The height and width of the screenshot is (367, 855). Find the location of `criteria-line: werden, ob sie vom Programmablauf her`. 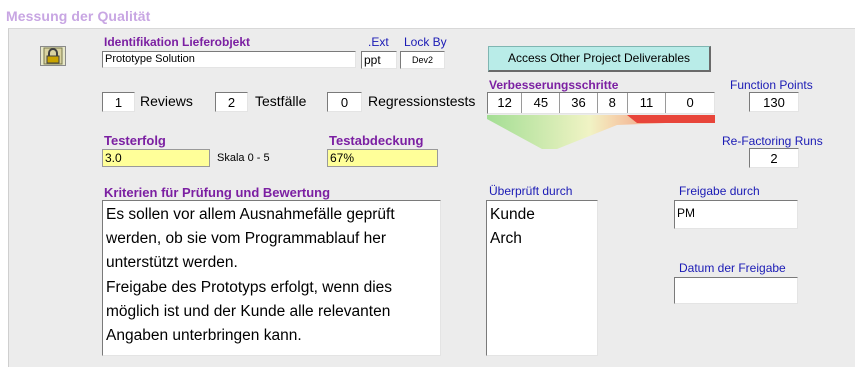

criteria-line: werden, ob sie vom Programmablauf her is located at coordinates (246, 239).